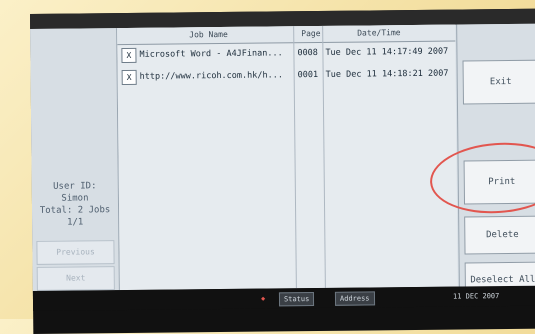 This screenshot has width=535, height=334. What do you see at coordinates (379, 33) in the screenshot?
I see `column-datetime: Date/Time` at bounding box center [379, 33].